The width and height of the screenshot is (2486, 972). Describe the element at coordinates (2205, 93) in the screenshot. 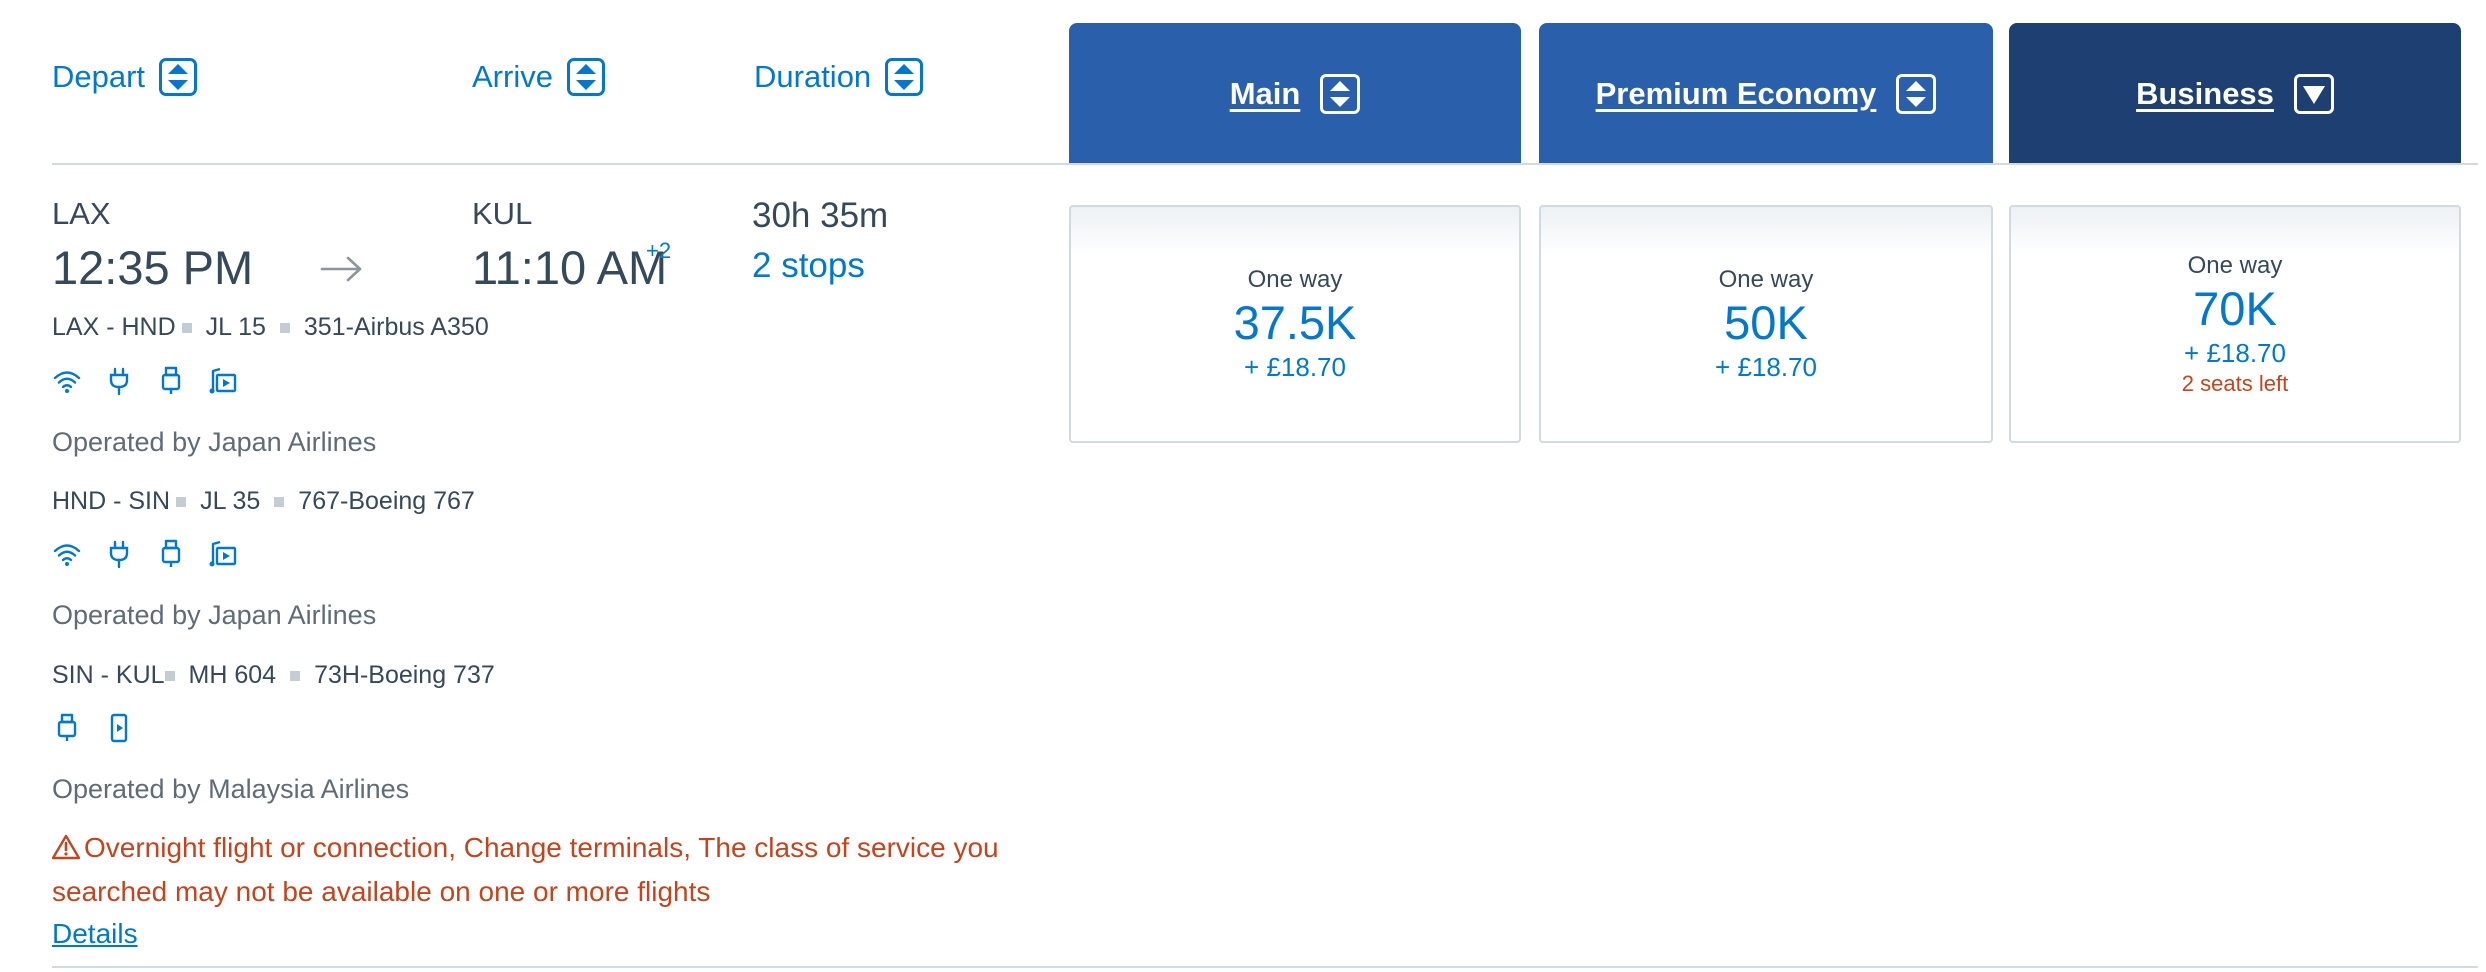

I see `cabin-tab-label: Business` at that location.